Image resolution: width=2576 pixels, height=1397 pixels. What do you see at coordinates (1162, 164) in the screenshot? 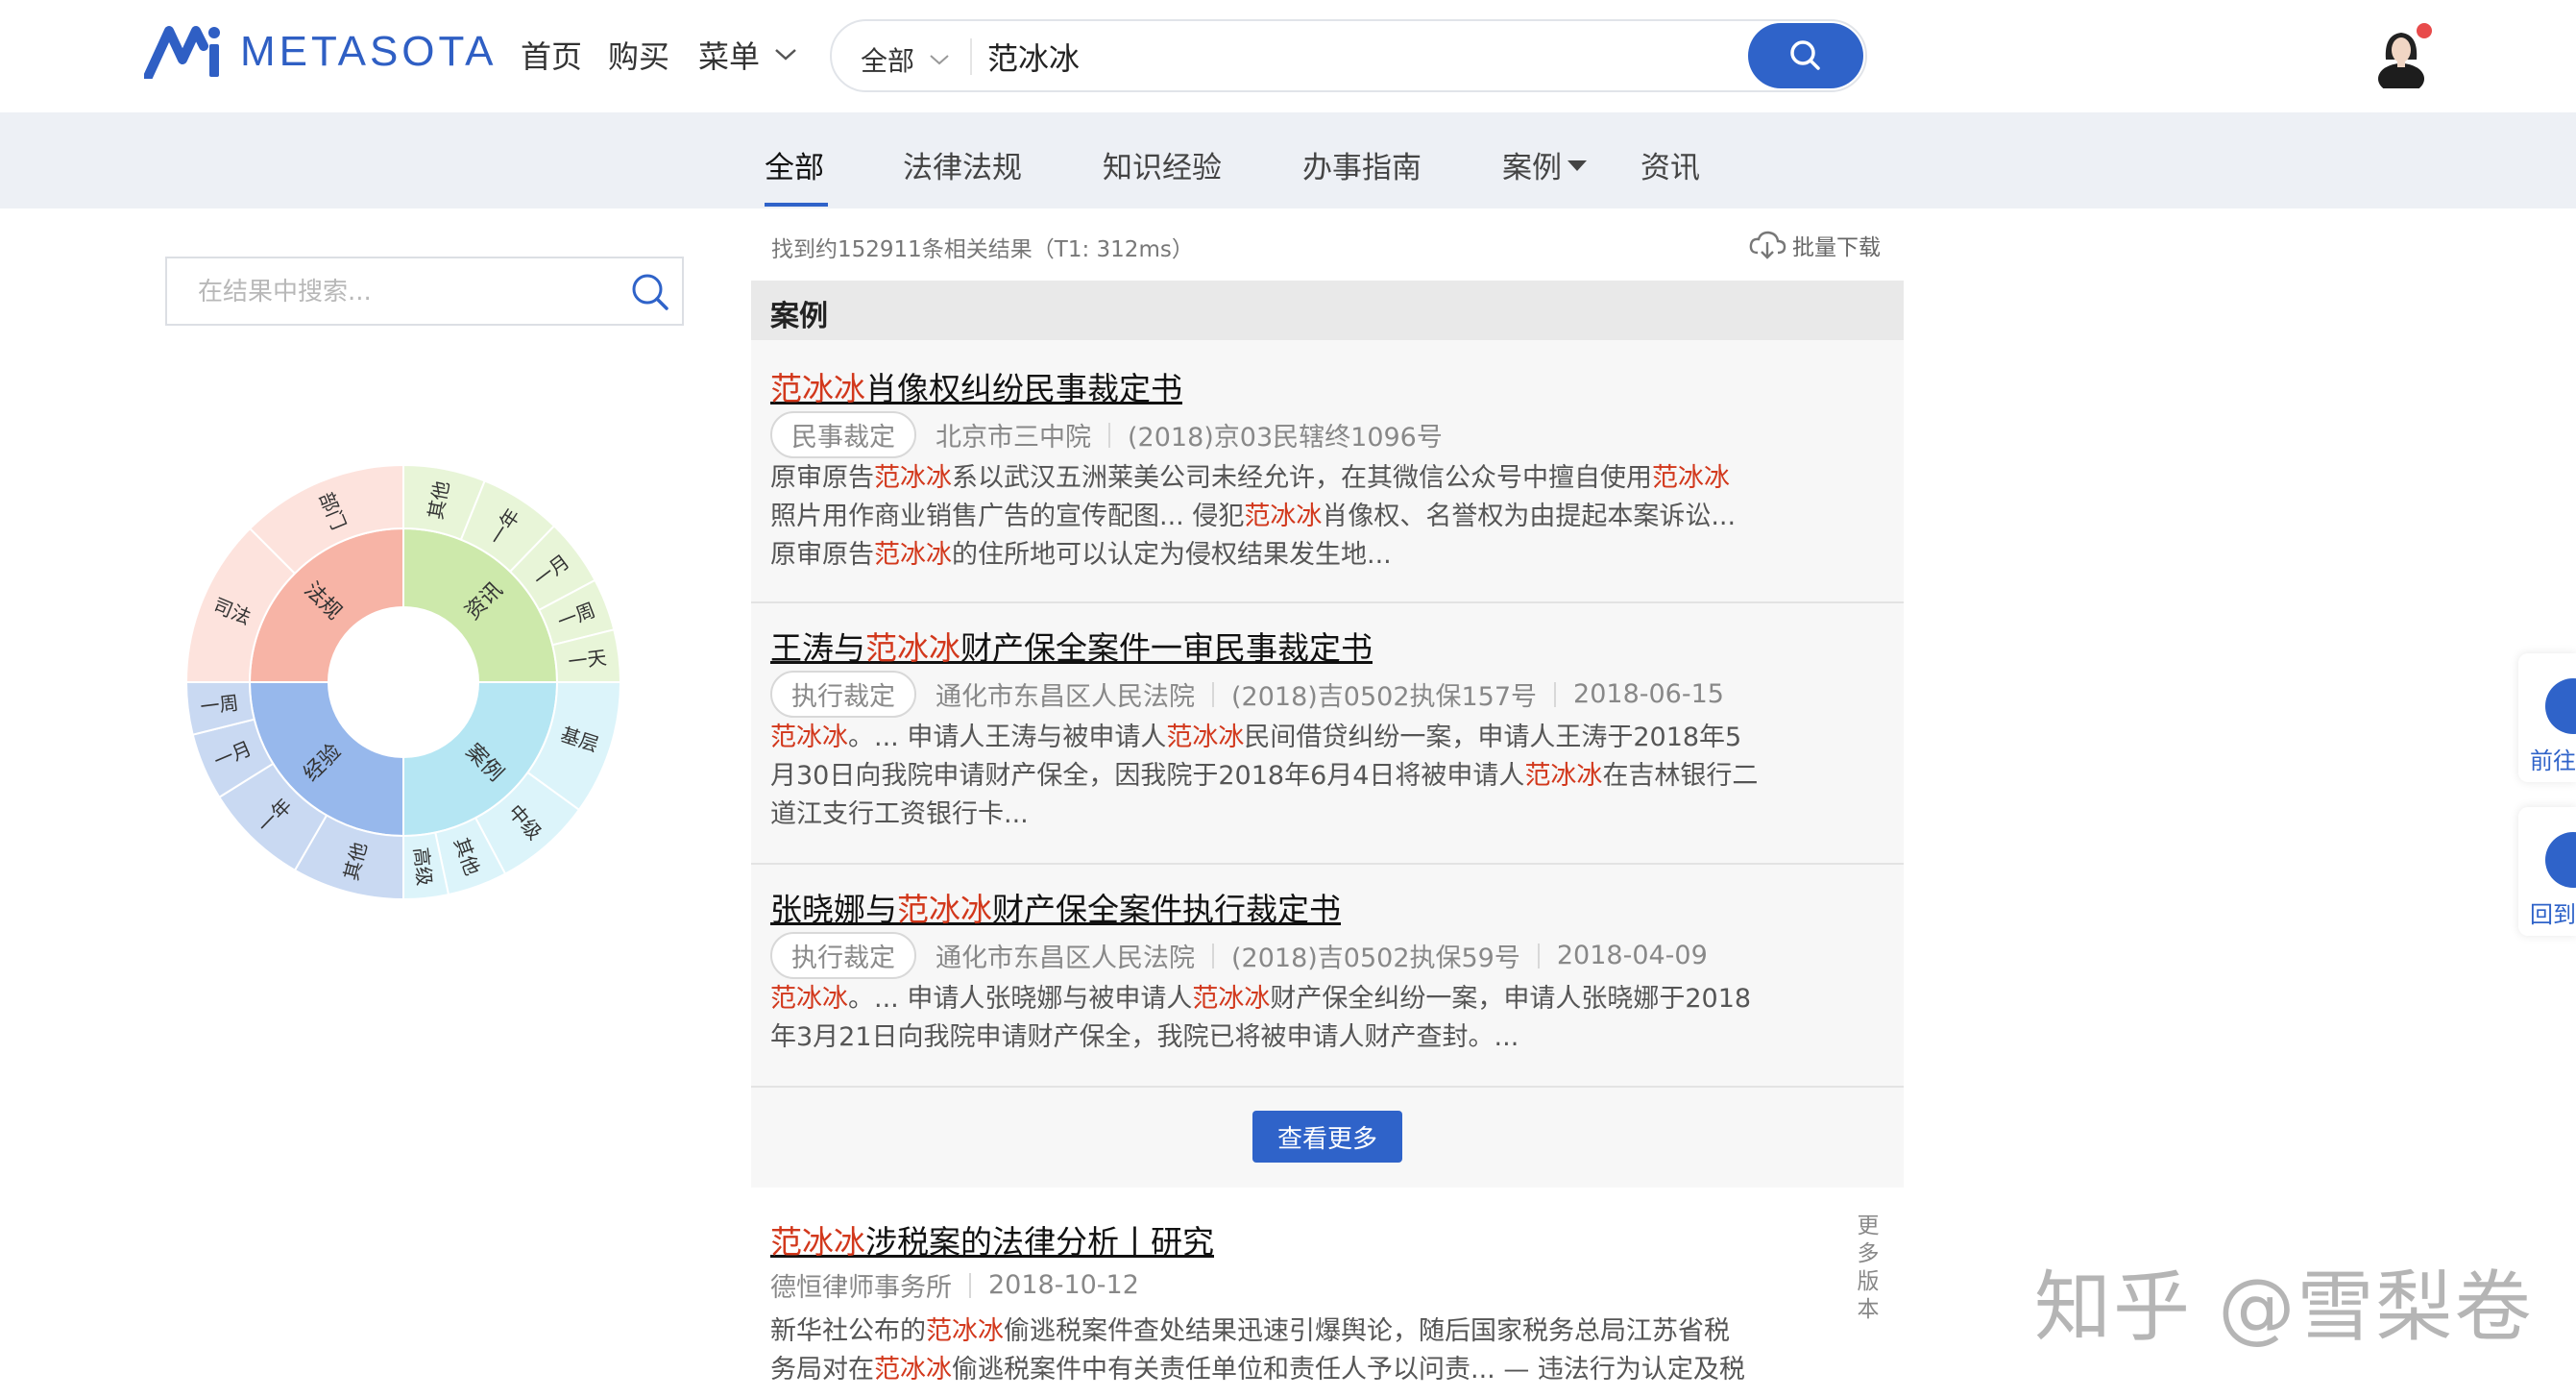
I see `tab-knowledge: 知识经验` at bounding box center [1162, 164].